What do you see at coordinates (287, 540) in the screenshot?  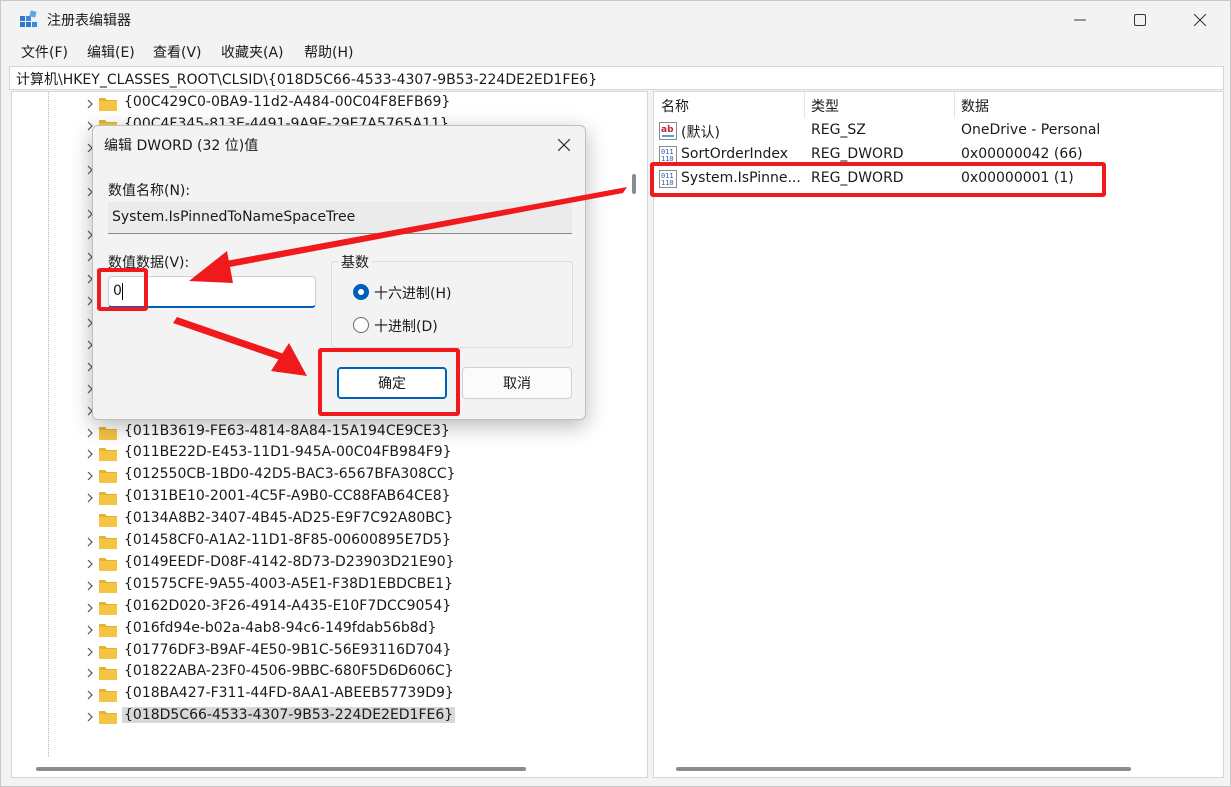 I see `tree-item-label: {01458CF0-A1A2-11D1-8F85-00600895E7D5}` at bounding box center [287, 540].